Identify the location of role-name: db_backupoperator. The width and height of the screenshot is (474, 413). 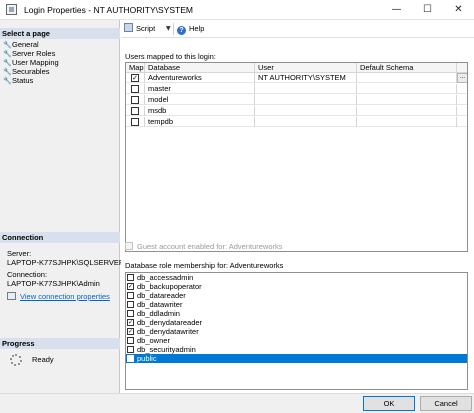
(169, 286).